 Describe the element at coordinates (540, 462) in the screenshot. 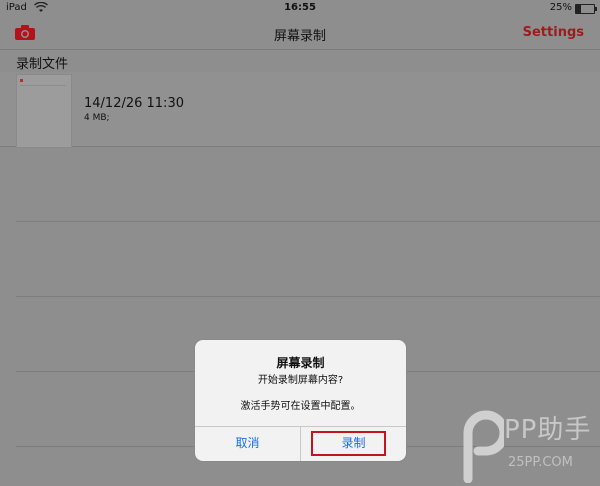

I see `watermark-site: 25PP.COM` at that location.